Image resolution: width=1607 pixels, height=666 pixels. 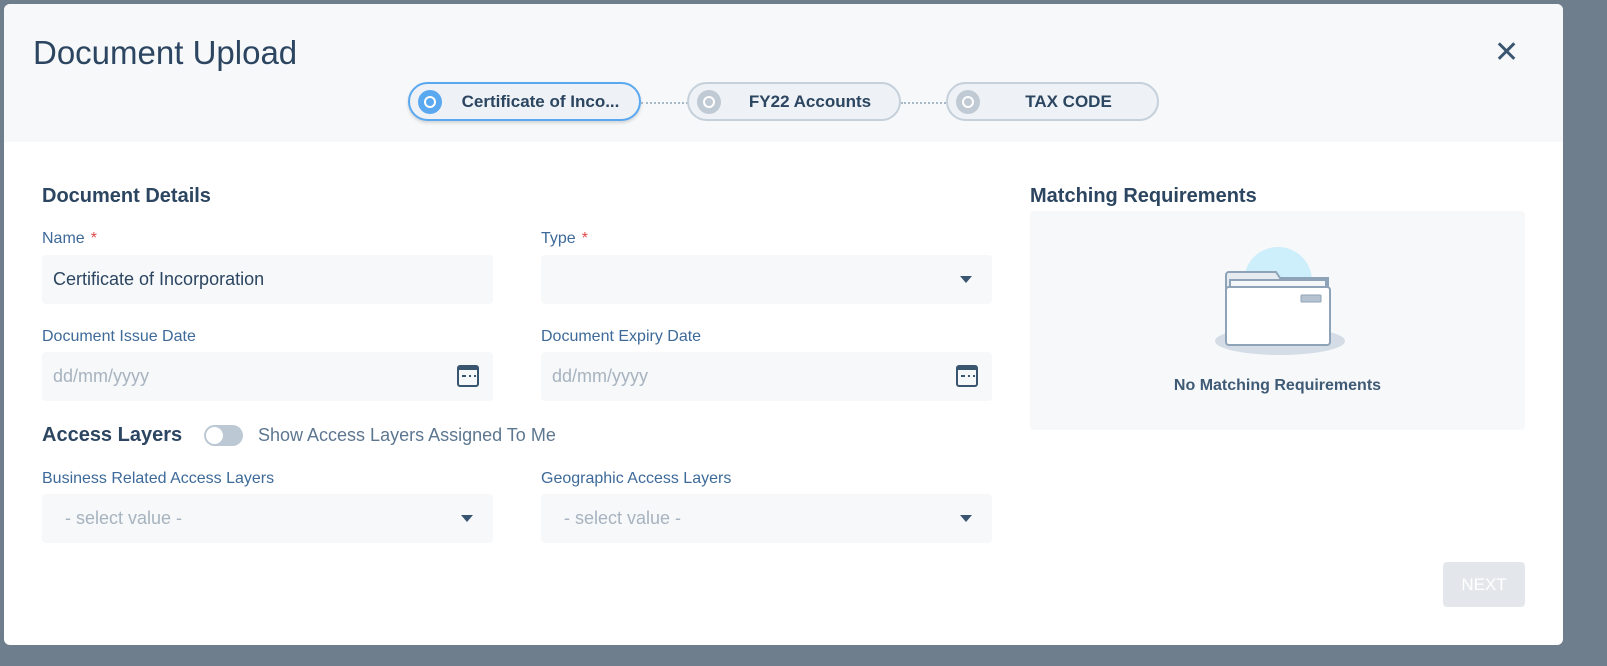 What do you see at coordinates (101, 376) in the screenshot?
I see `issue-date-placeholder: dd/mm/yyyy` at bounding box center [101, 376].